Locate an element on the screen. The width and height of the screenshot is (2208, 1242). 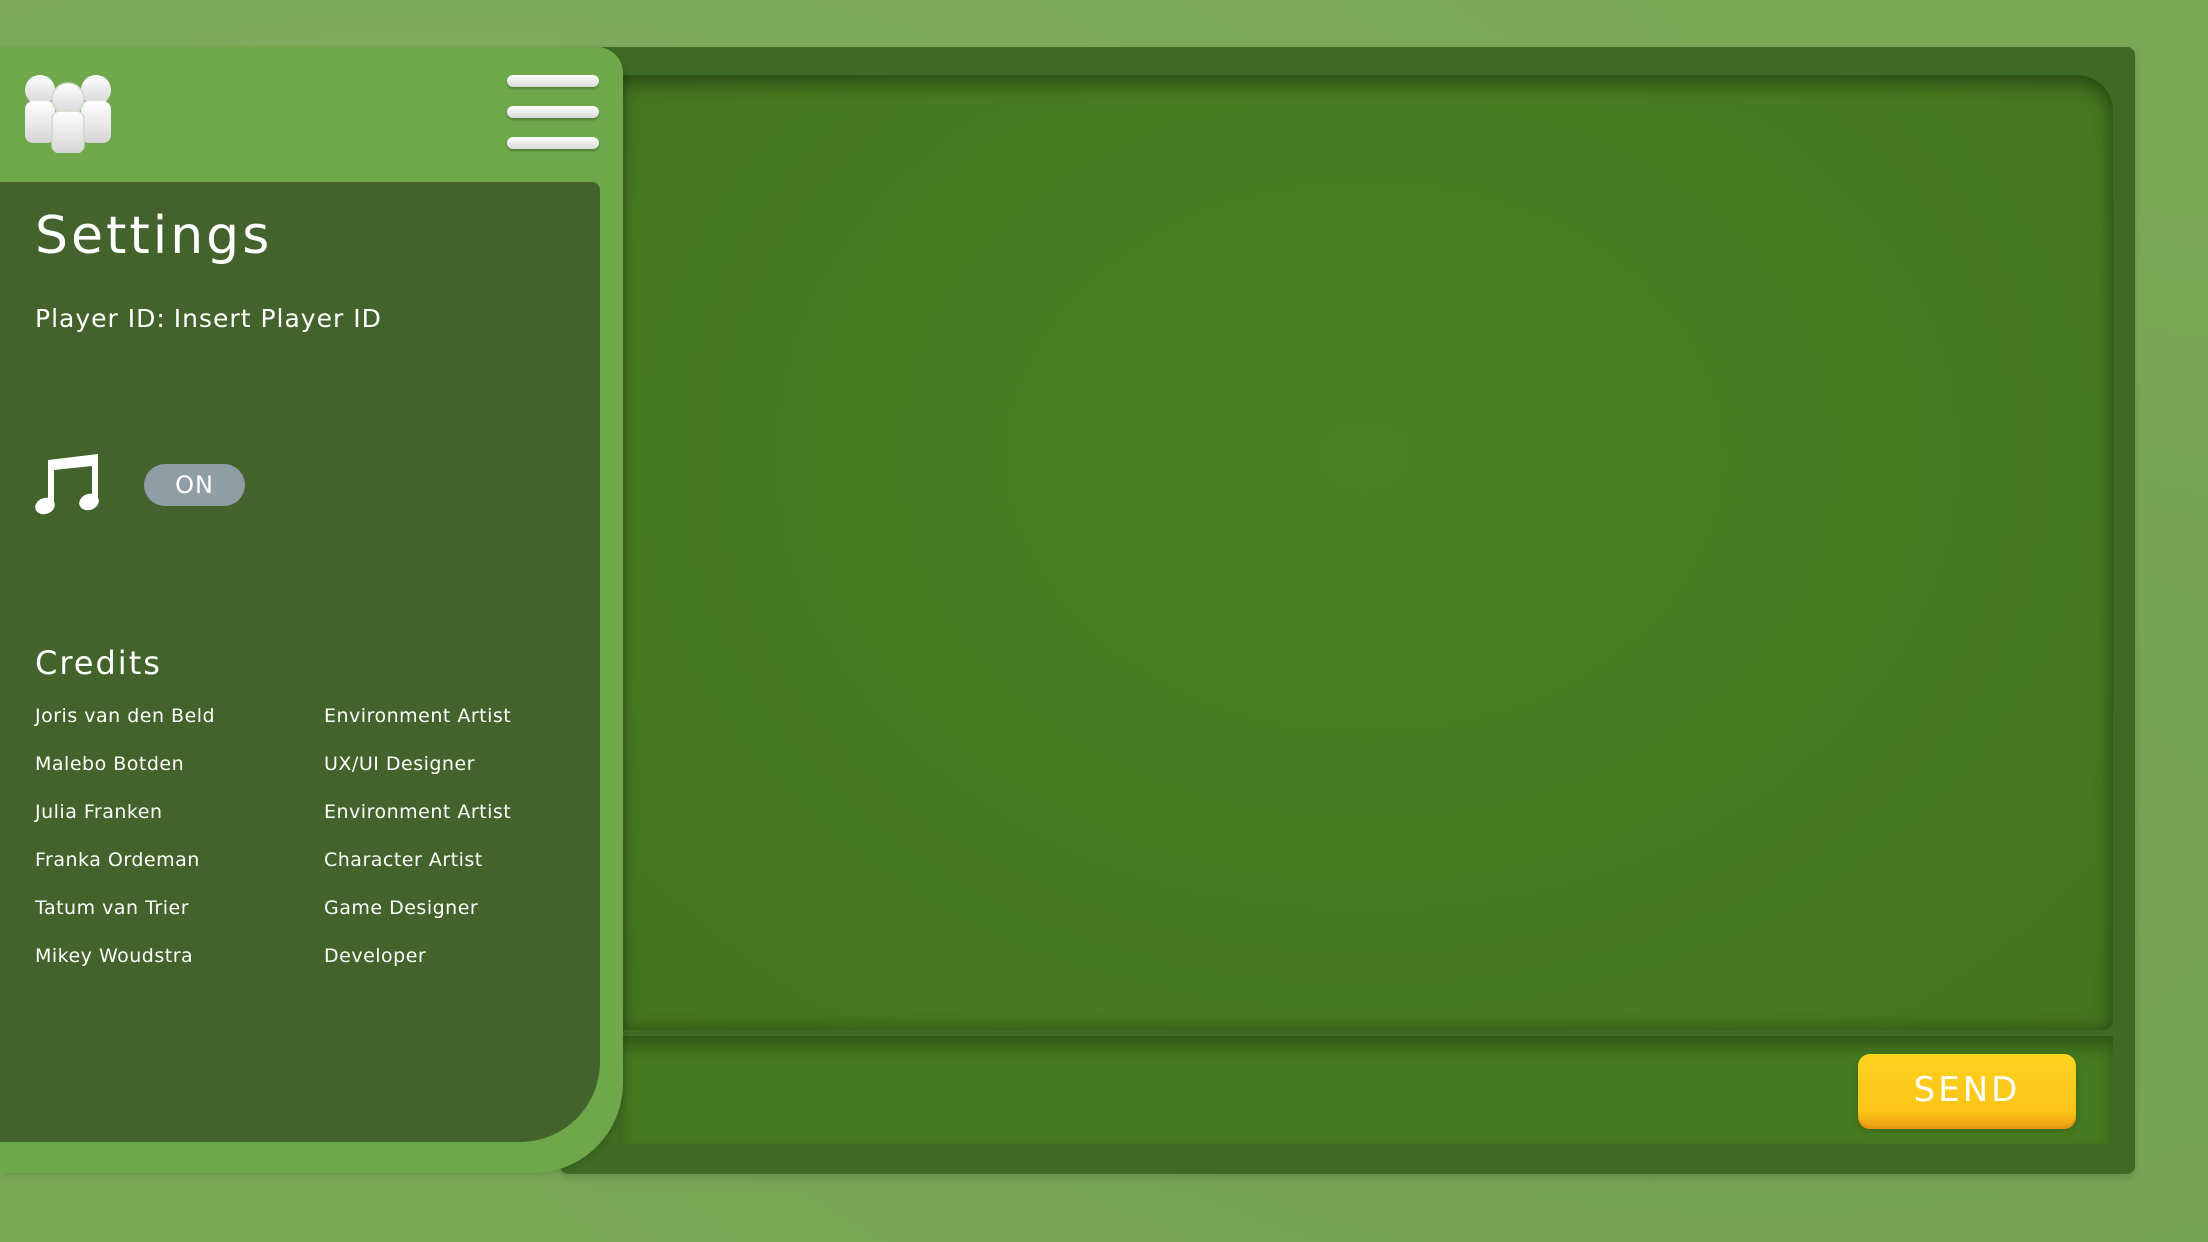
friends-icon is located at coordinates (68, 113).